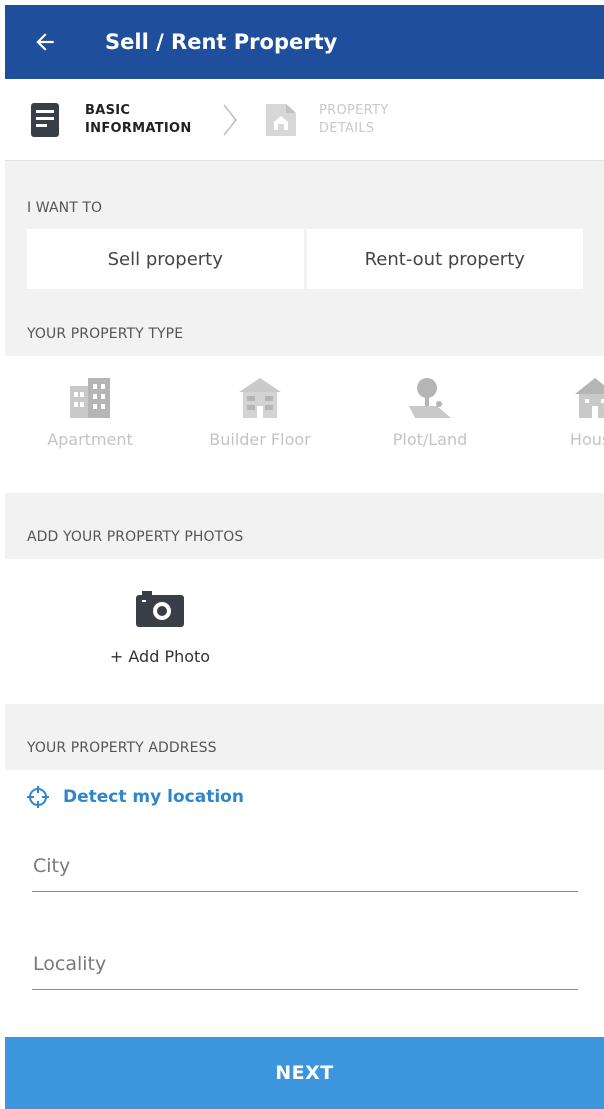 This screenshot has width=604, height=1109. What do you see at coordinates (305, 967) in the screenshot?
I see `locality-field` at bounding box center [305, 967].